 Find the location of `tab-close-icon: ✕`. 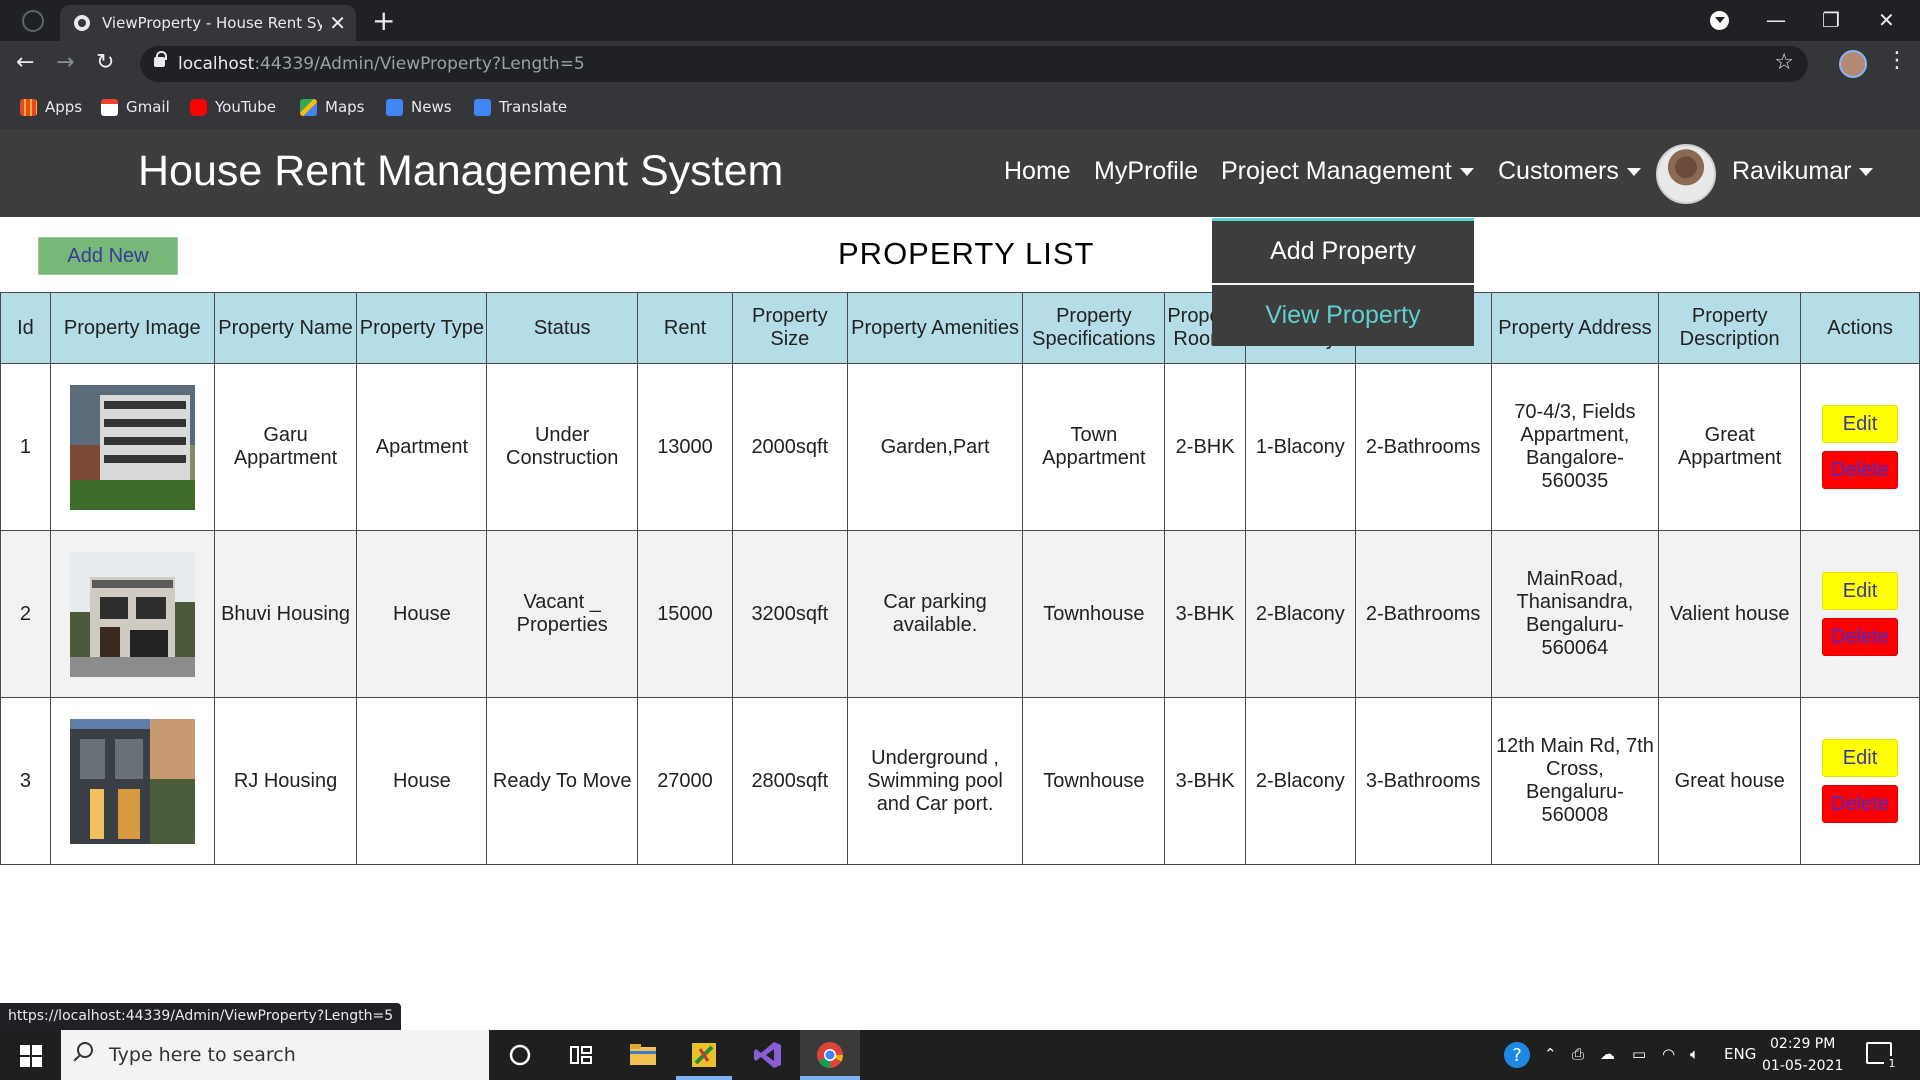

tab-close-icon: ✕ is located at coordinates (337, 23).